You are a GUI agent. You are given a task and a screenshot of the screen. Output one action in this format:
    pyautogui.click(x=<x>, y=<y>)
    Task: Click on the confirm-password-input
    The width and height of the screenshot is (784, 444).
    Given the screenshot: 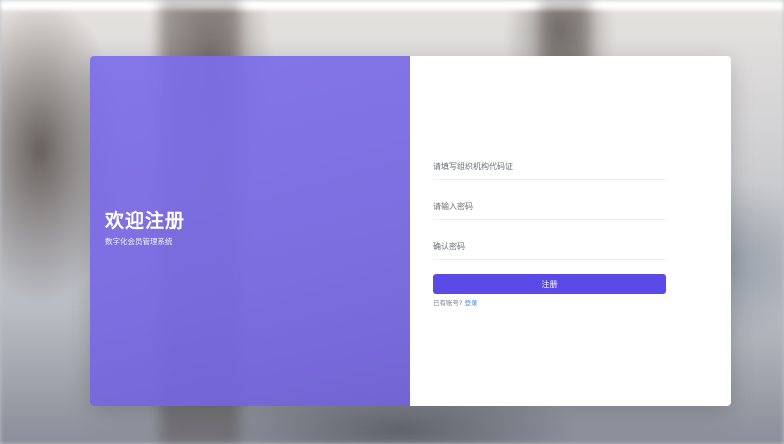 What is the action you would take?
    pyautogui.click(x=549, y=246)
    